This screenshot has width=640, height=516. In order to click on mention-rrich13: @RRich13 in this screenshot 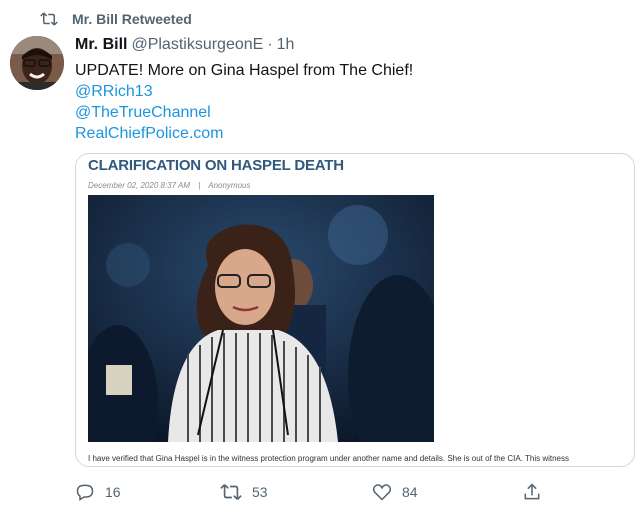, I will do `click(353, 91)`.